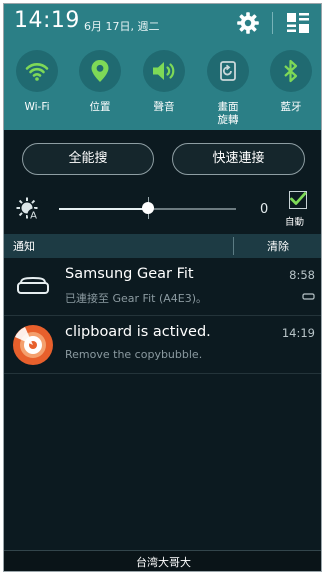  I want to click on toggle-label: Wi-Fi, so click(37, 107).